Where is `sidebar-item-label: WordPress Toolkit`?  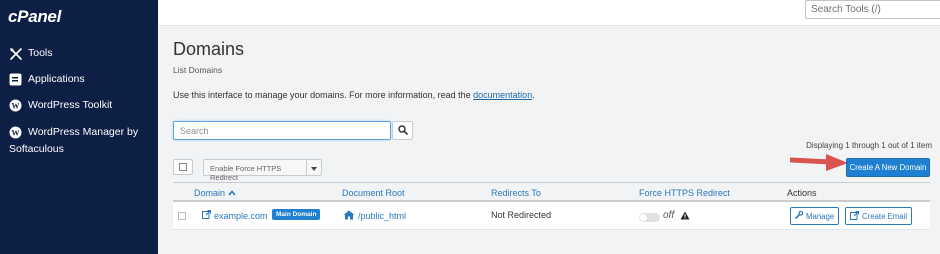 sidebar-item-label: WordPress Toolkit is located at coordinates (70, 105).